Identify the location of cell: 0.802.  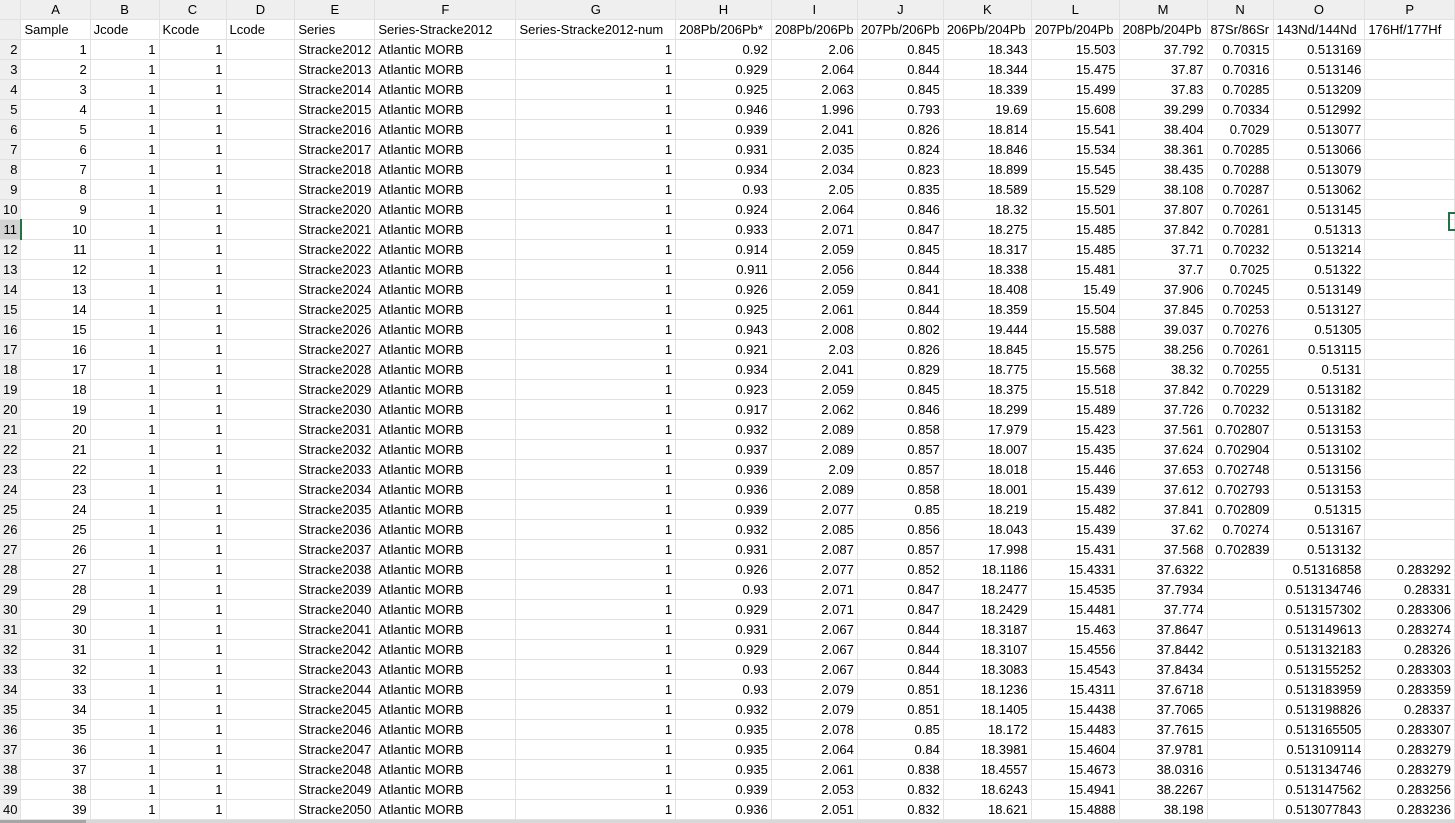
(900, 329).